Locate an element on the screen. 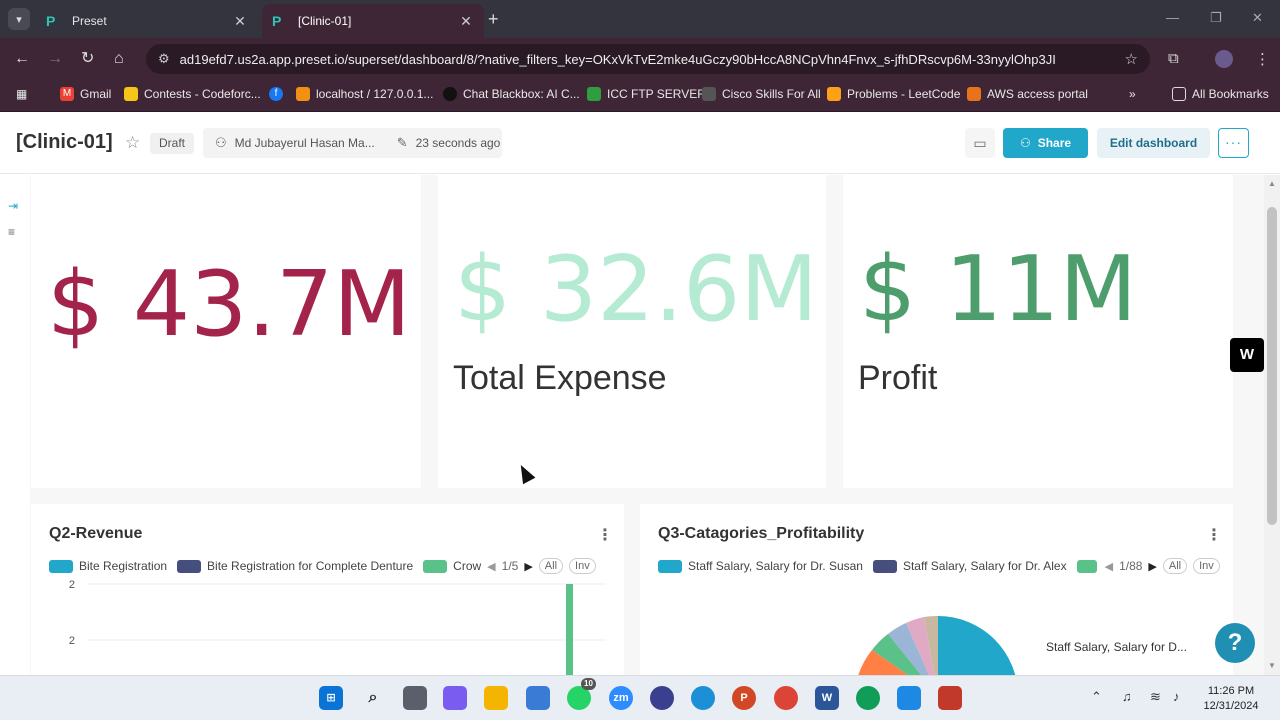 The image size is (1280, 720). new-tab-icon: + is located at coordinates (493, 19).